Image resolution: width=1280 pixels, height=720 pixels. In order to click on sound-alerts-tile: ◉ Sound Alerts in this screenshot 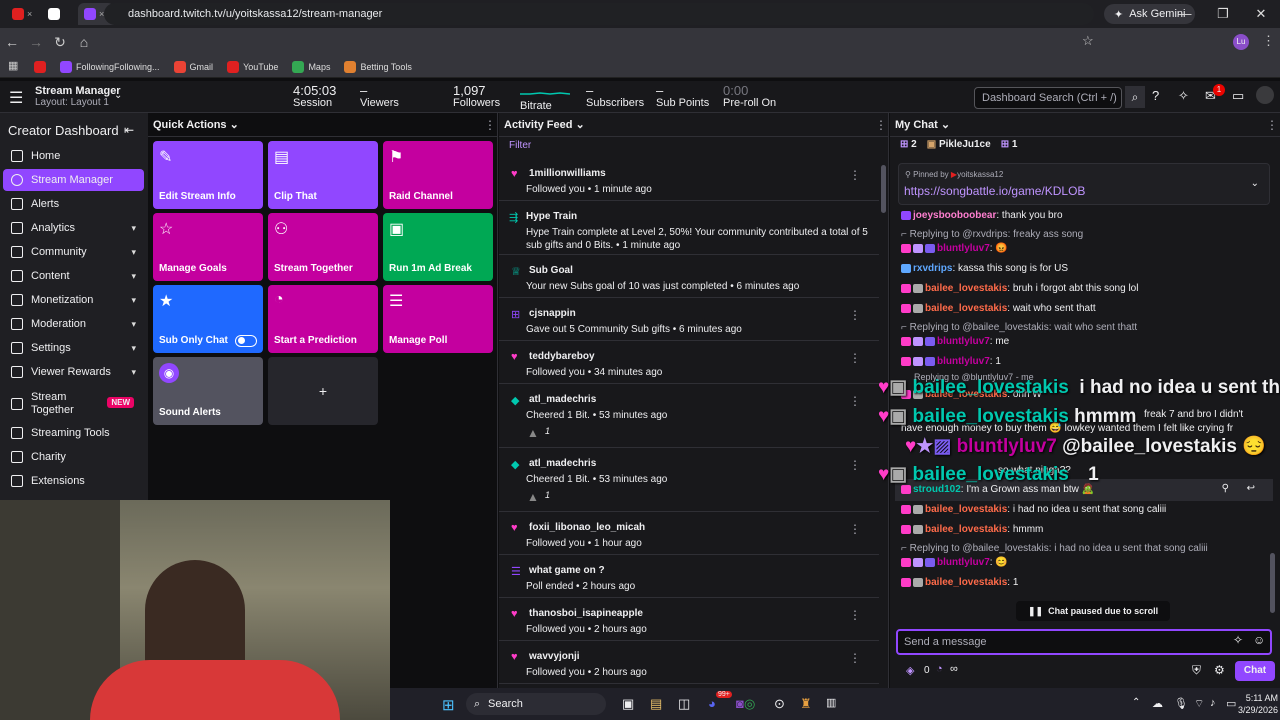, I will do `click(208, 391)`.